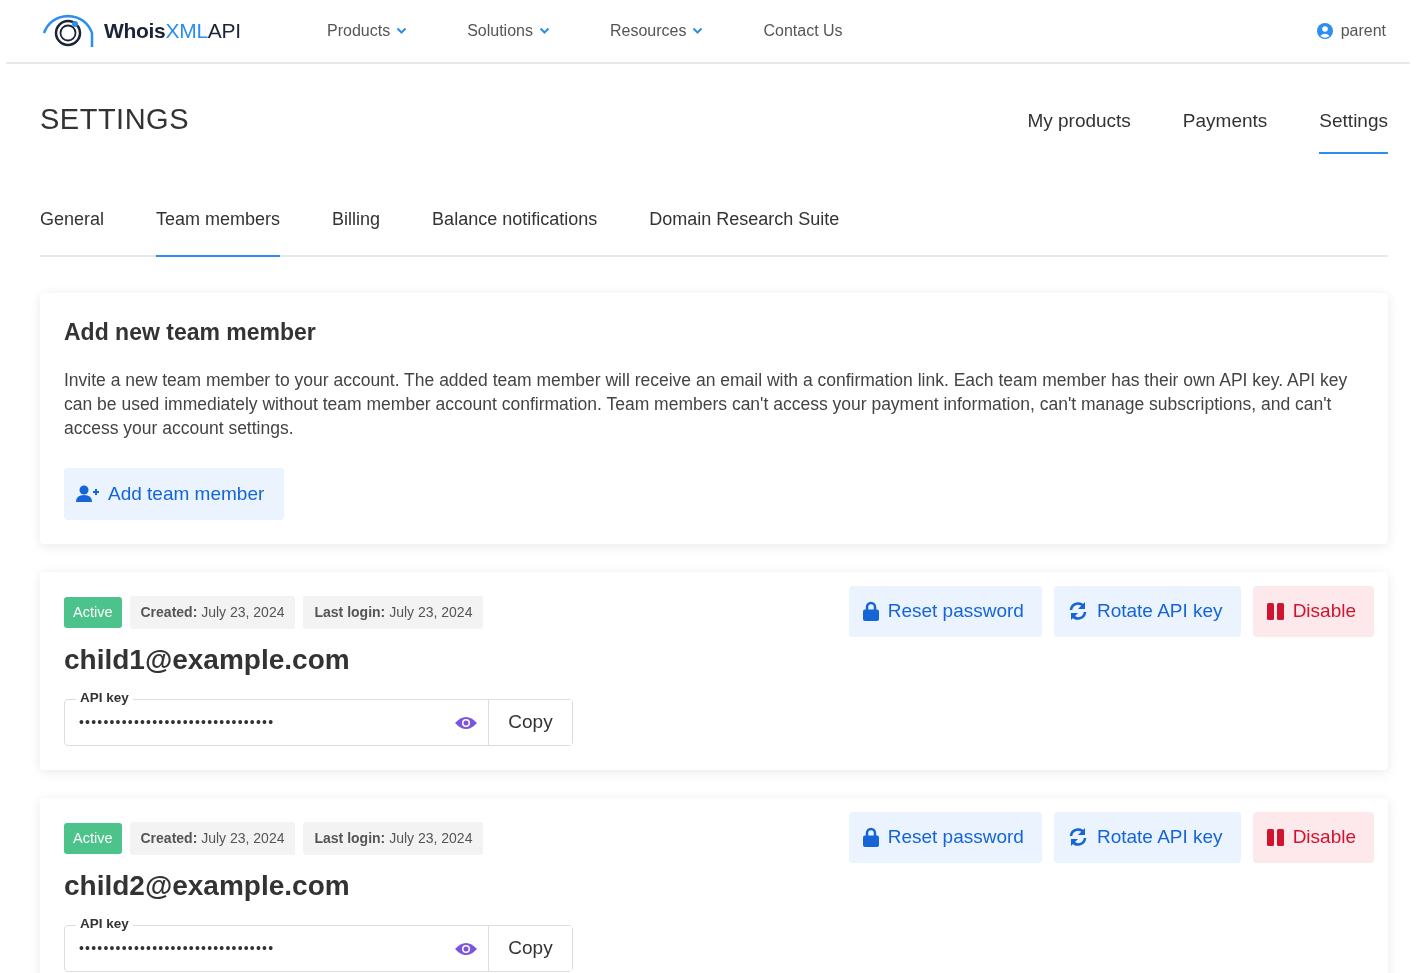 This screenshot has width=1416, height=973. What do you see at coordinates (356, 226) in the screenshot?
I see `section-tab: Billing` at bounding box center [356, 226].